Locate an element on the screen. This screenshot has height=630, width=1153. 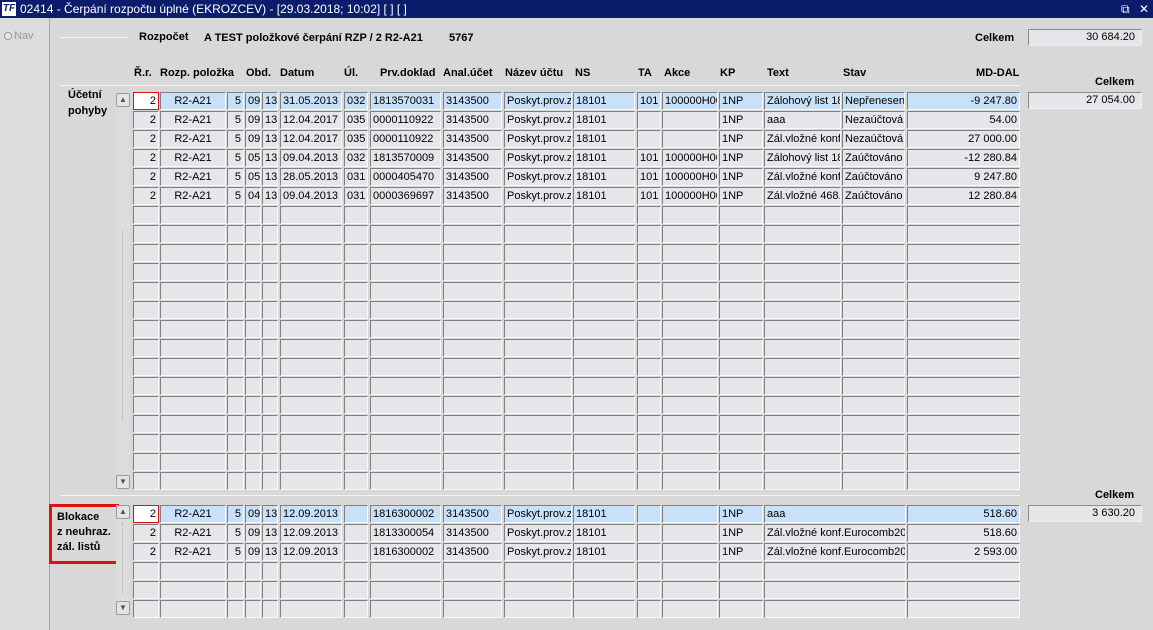
table-cell: 27 000.00 is located at coordinates (963, 139).